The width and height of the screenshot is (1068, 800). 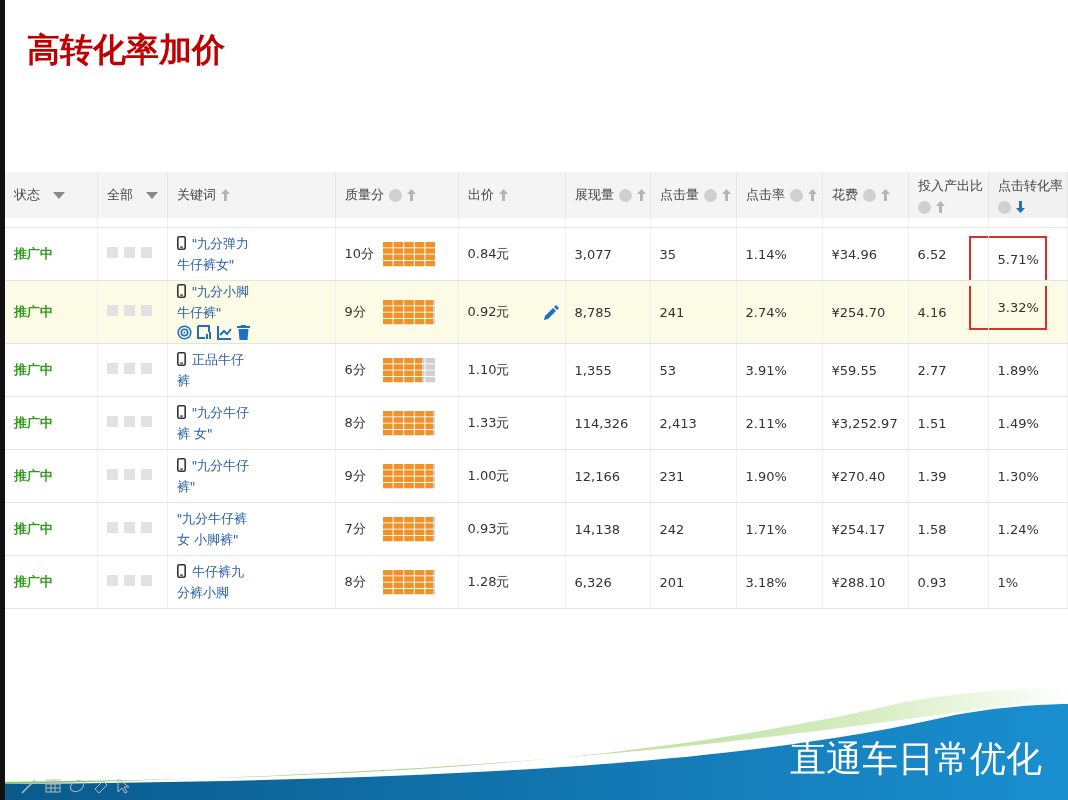 What do you see at coordinates (1030, 185) in the screenshot?
I see `column-title: 点击转化率` at bounding box center [1030, 185].